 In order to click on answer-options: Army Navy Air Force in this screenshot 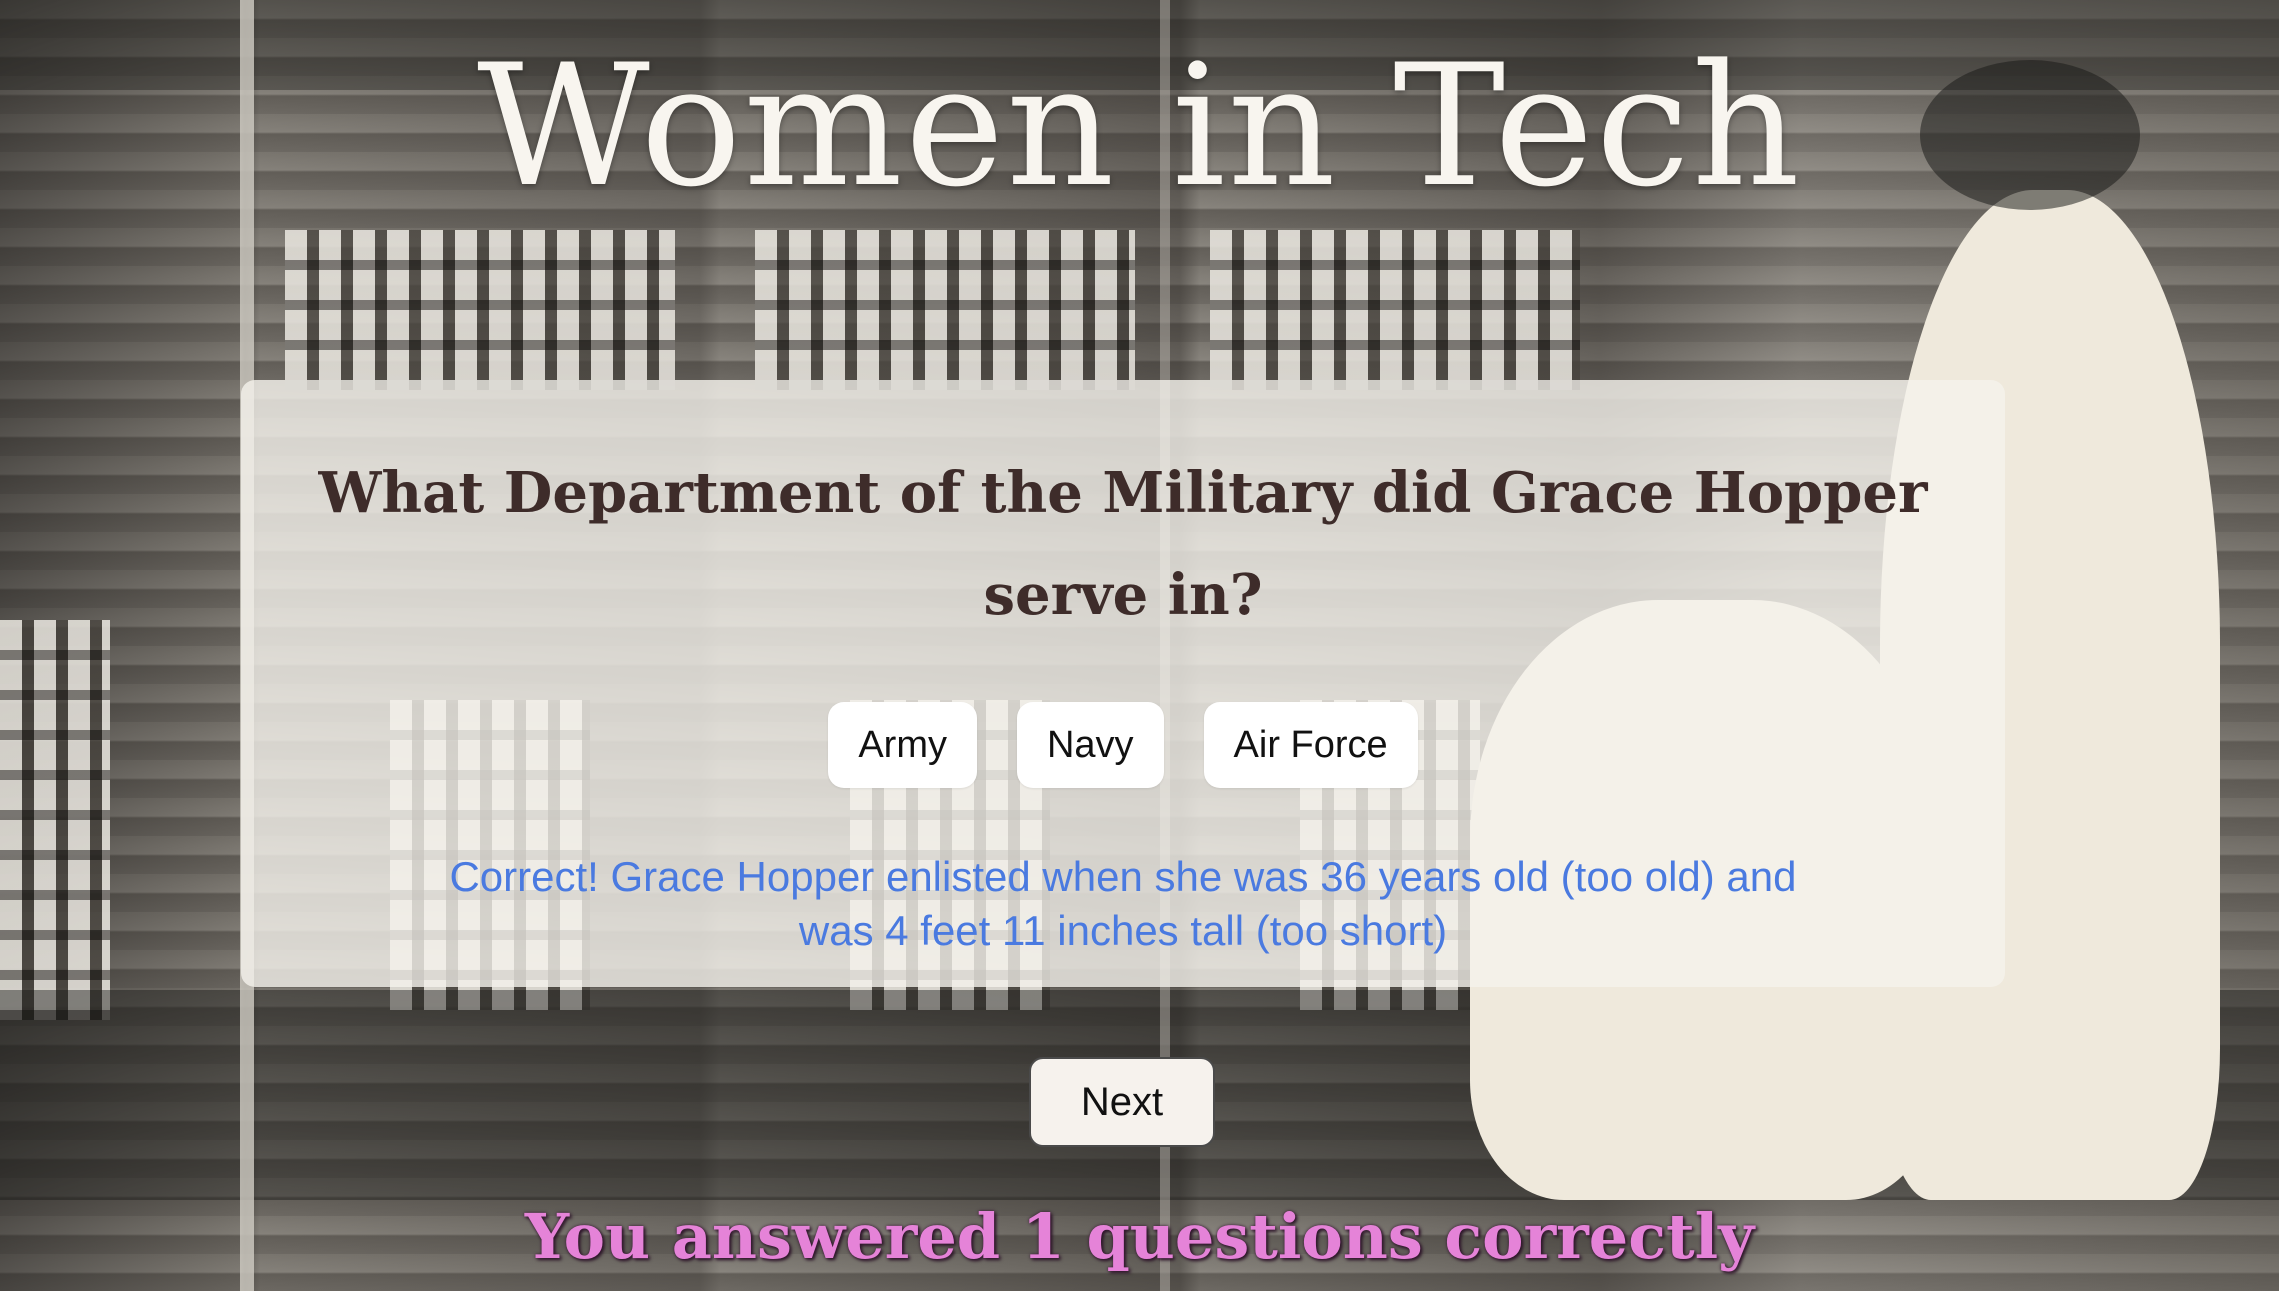, I will do `click(1123, 745)`.